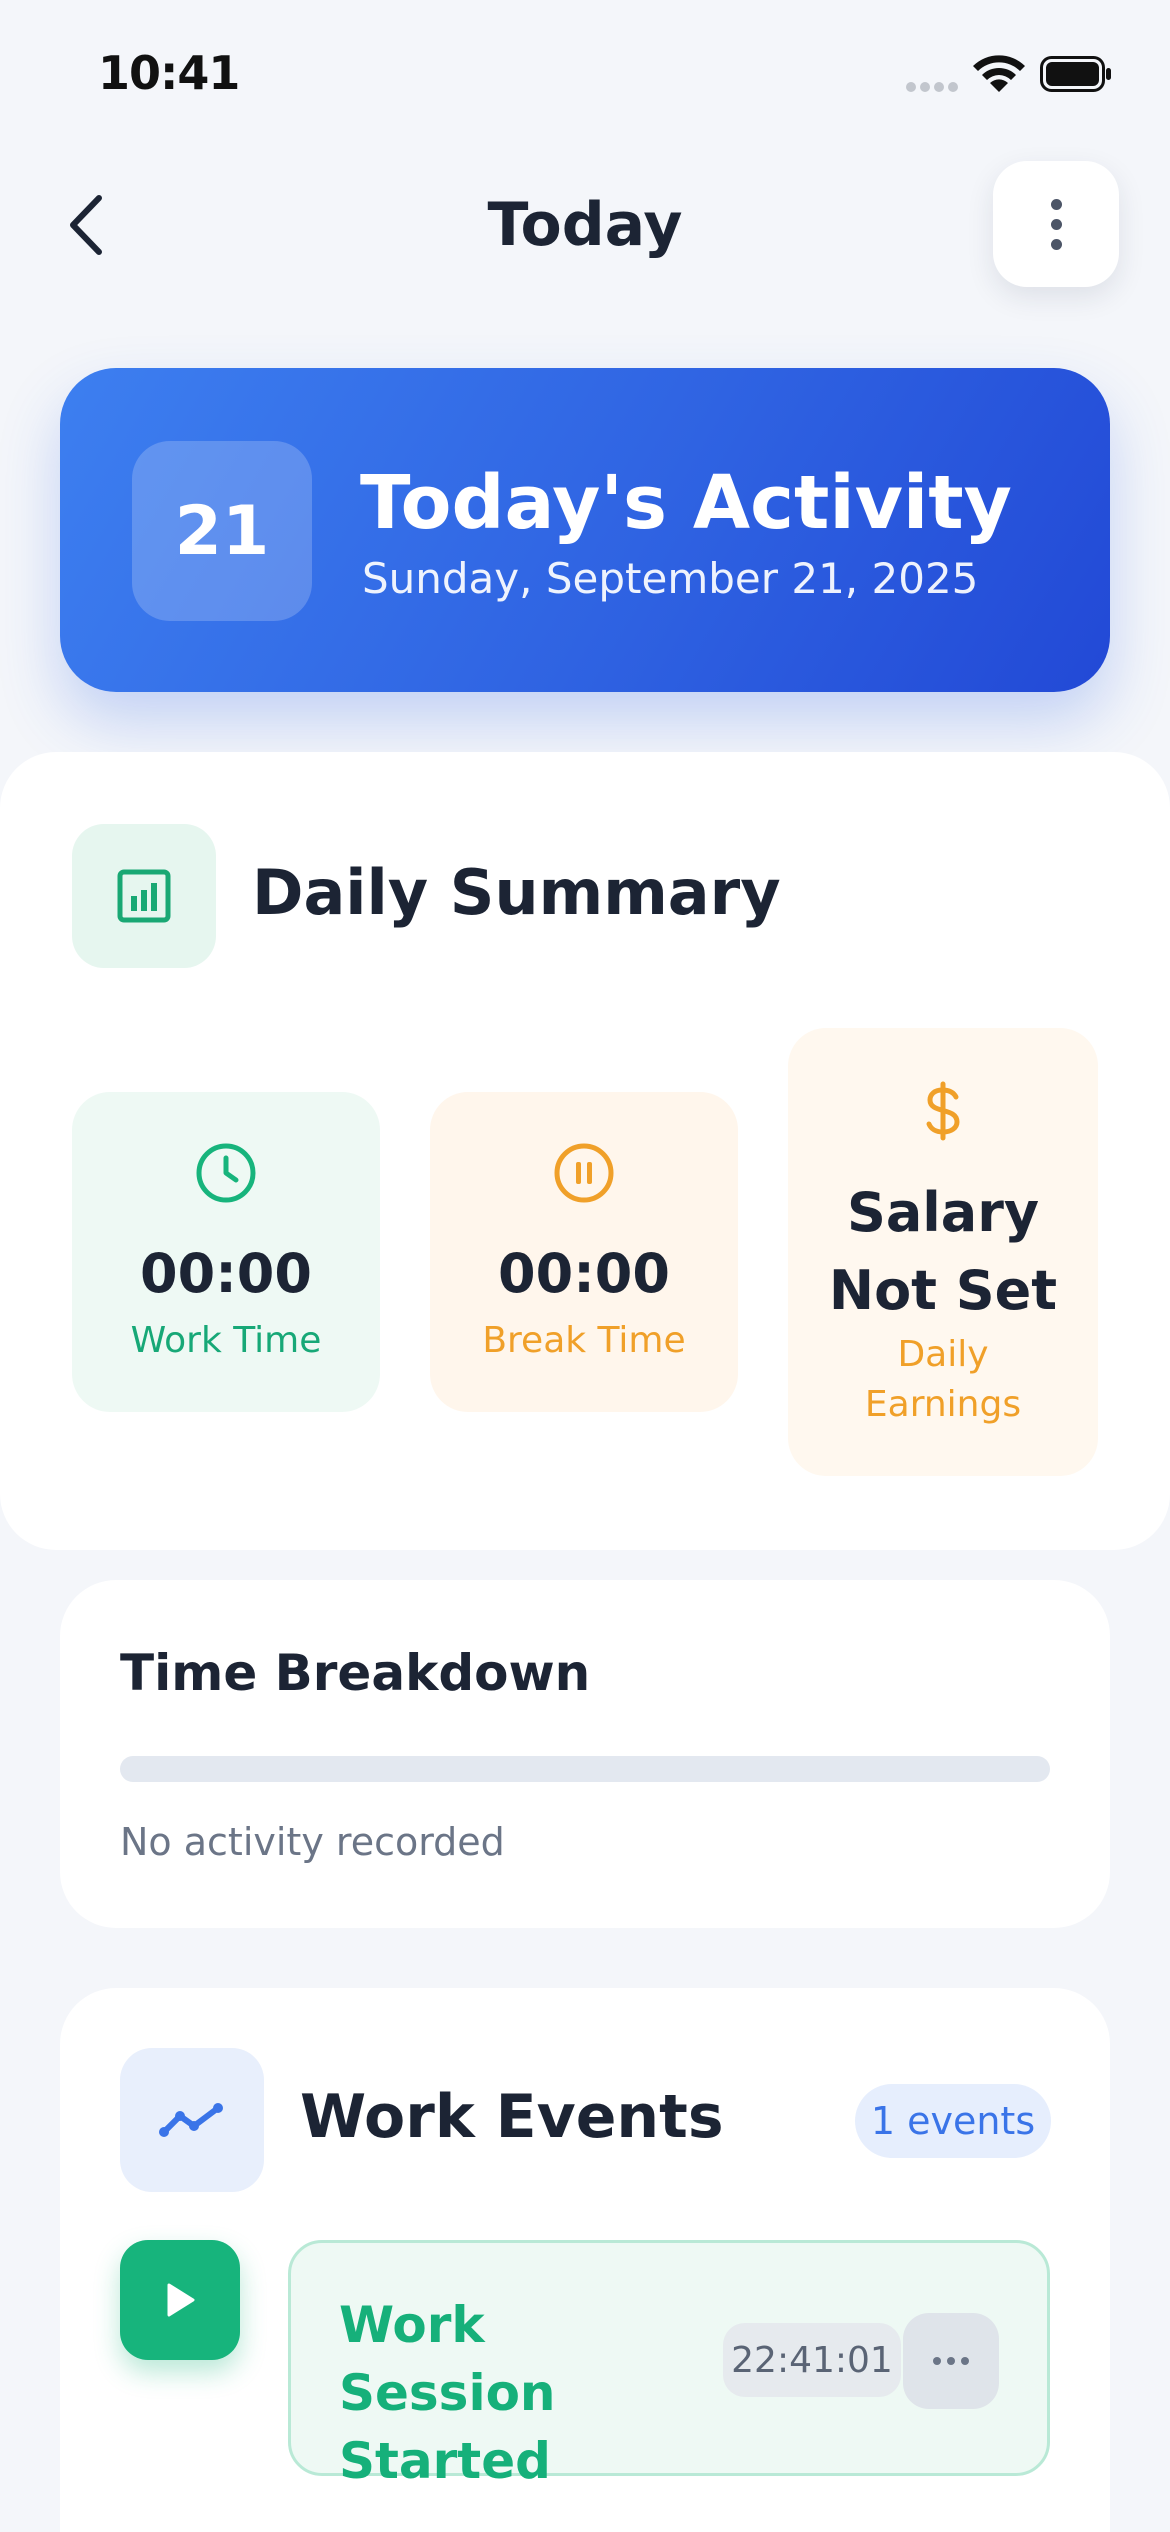 Image resolution: width=1170 pixels, height=2532 pixels. What do you see at coordinates (192, 2120) in the screenshot?
I see `trending-line-icon` at bounding box center [192, 2120].